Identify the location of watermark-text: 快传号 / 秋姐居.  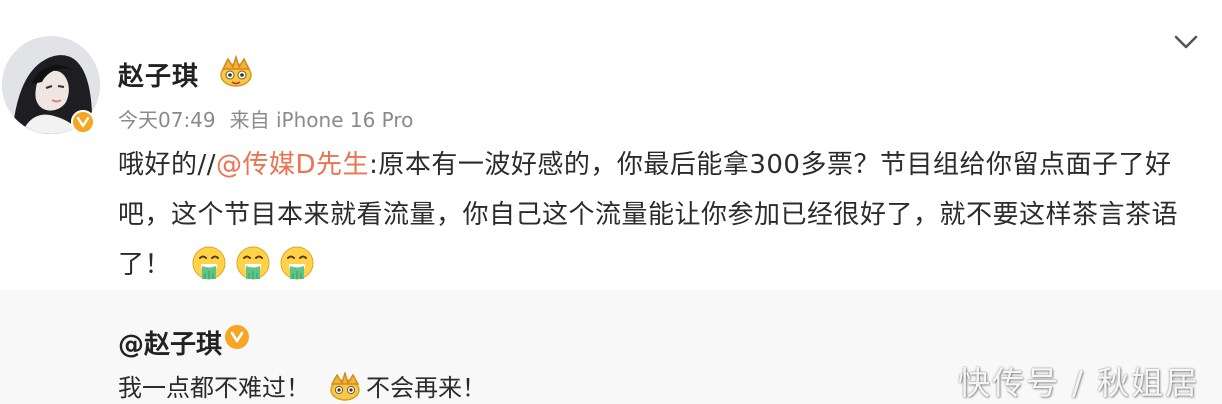
(1079, 383).